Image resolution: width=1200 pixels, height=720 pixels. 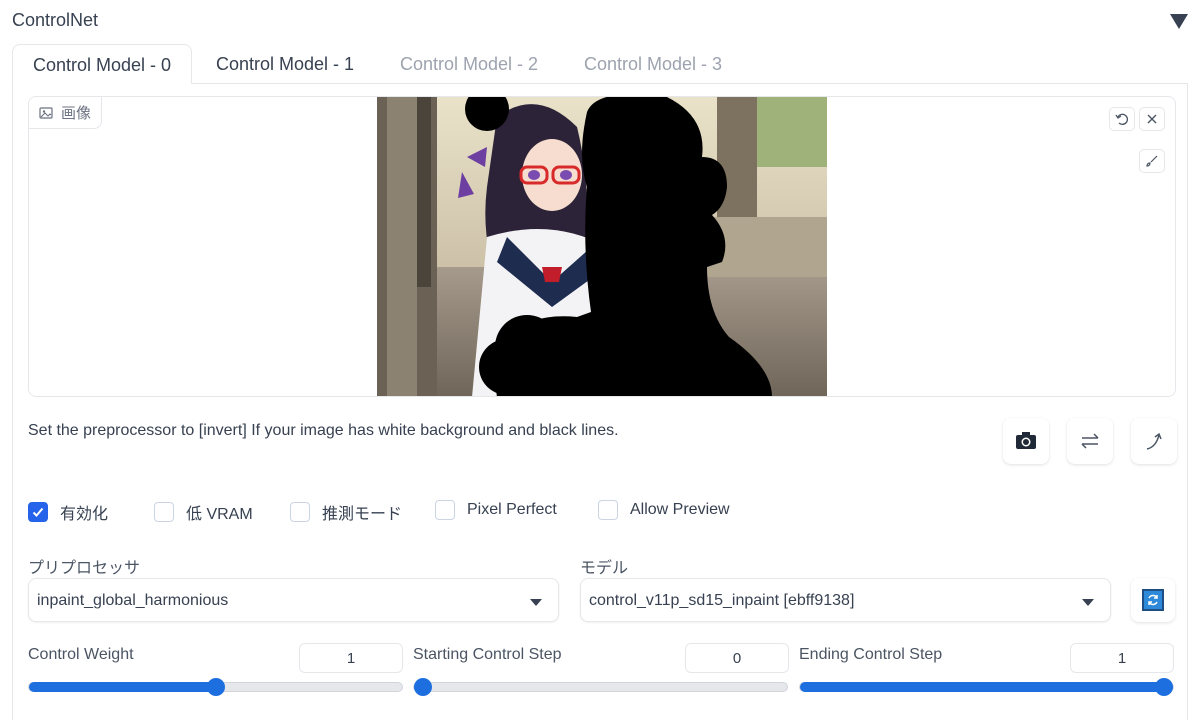 I want to click on starting-step-input: 0, so click(x=737, y=658).